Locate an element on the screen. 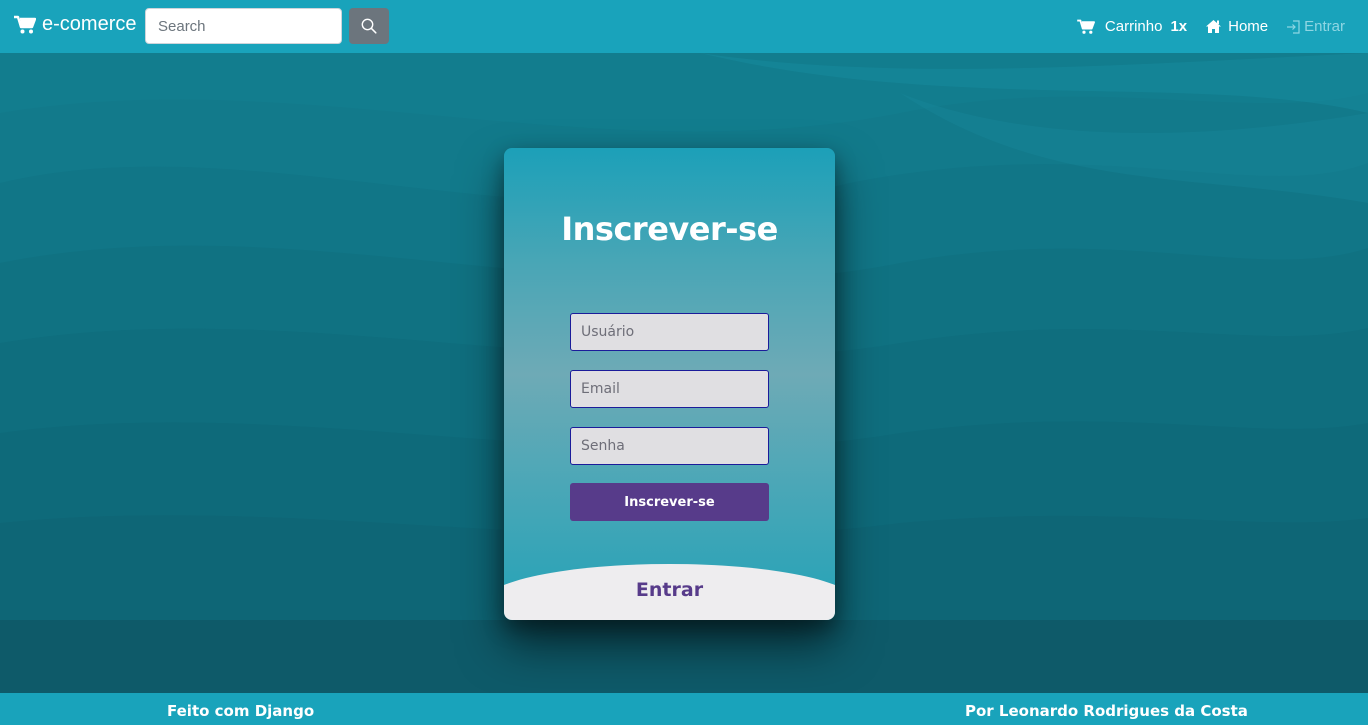 The image size is (1368, 725). login-icon is located at coordinates (1293, 26).